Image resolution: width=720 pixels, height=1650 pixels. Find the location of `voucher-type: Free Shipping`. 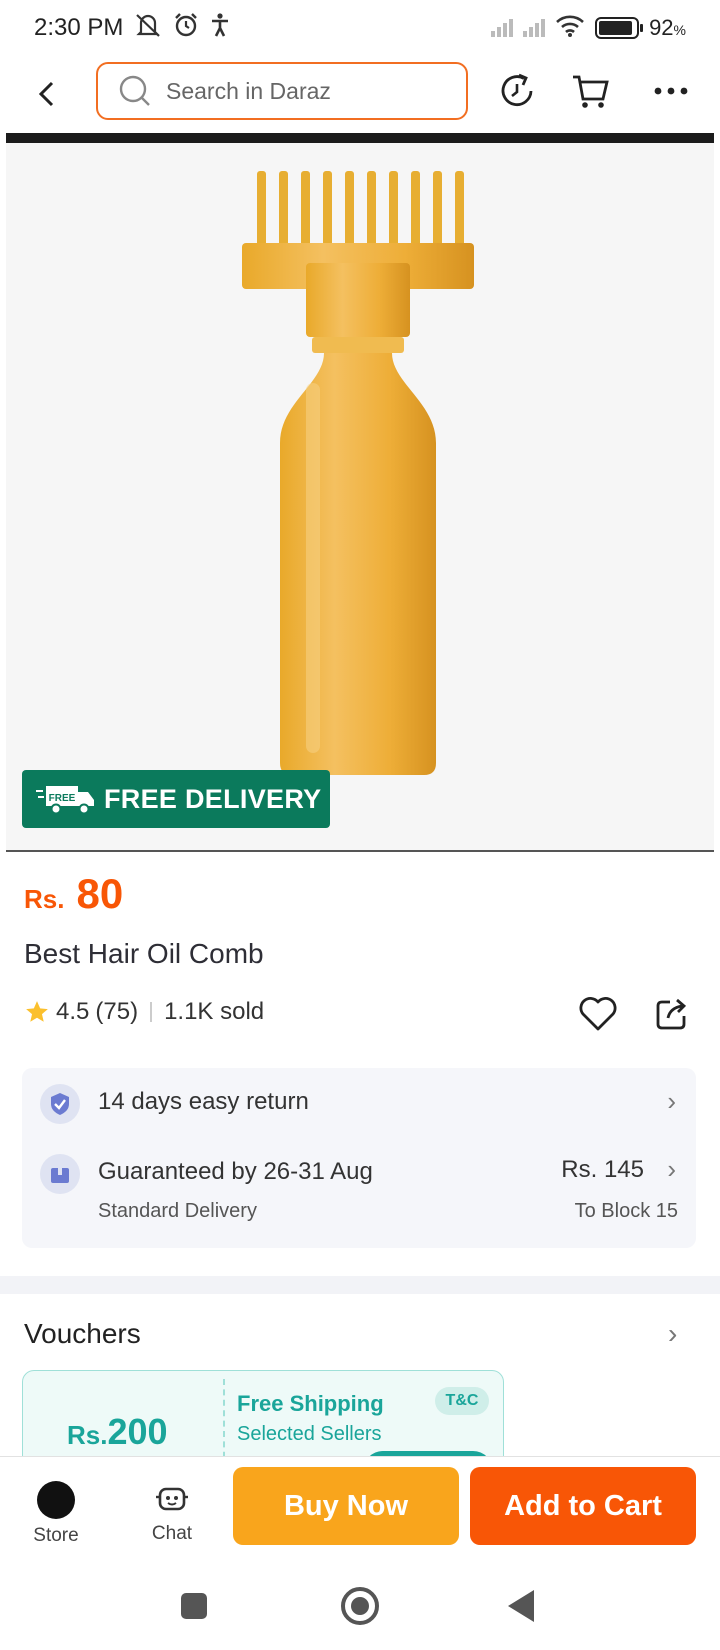

voucher-type: Free Shipping is located at coordinates (310, 1403).